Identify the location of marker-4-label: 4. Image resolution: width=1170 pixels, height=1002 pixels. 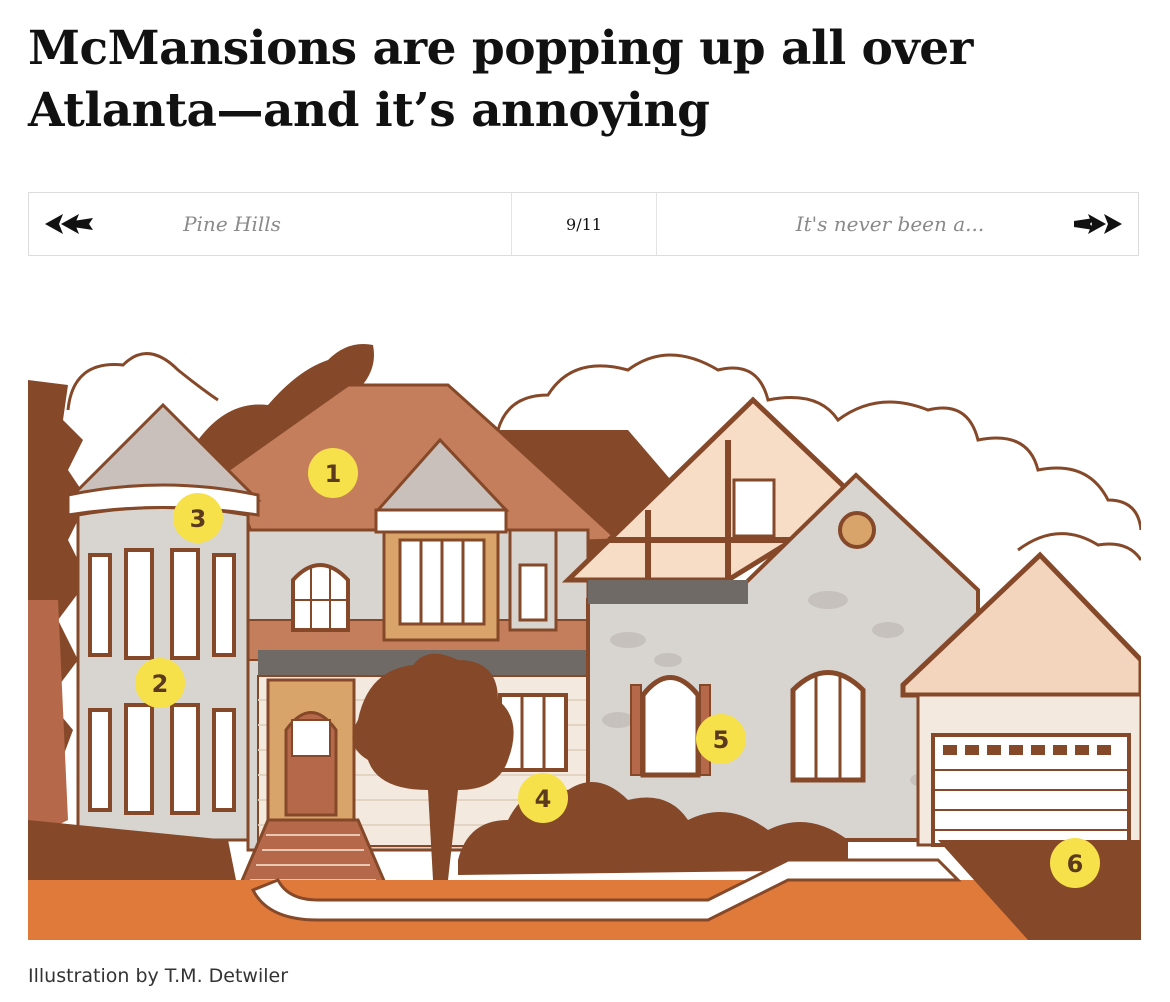
(543, 799).